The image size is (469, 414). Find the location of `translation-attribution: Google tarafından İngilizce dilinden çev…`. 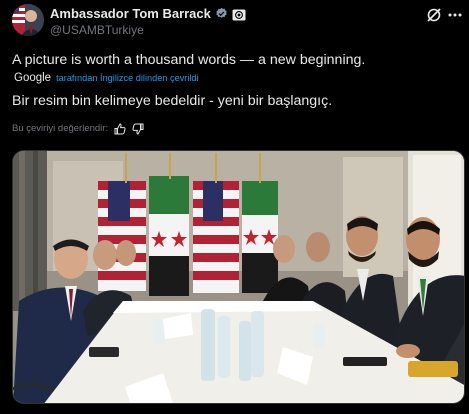

translation-attribution: Google tarafından İngilizce dilinden çev… is located at coordinates (106, 78).